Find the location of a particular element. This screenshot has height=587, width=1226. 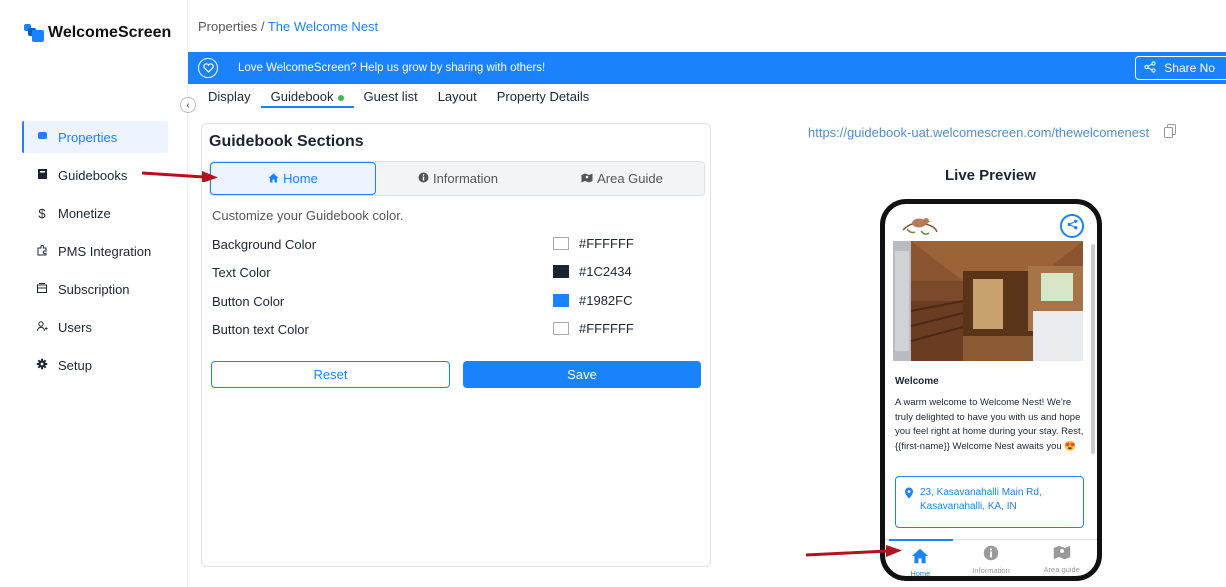

collapse-sidebar-button: ‹ is located at coordinates (188, 105).